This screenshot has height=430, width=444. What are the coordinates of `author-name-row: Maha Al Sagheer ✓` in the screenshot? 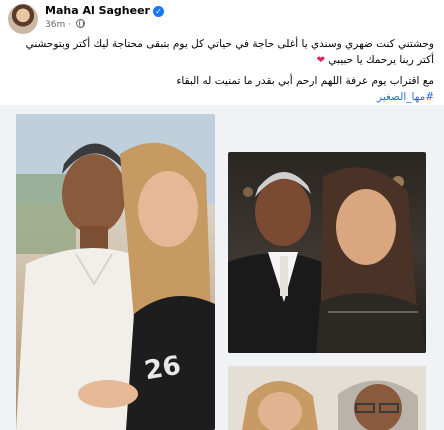 It's located at (104, 10).